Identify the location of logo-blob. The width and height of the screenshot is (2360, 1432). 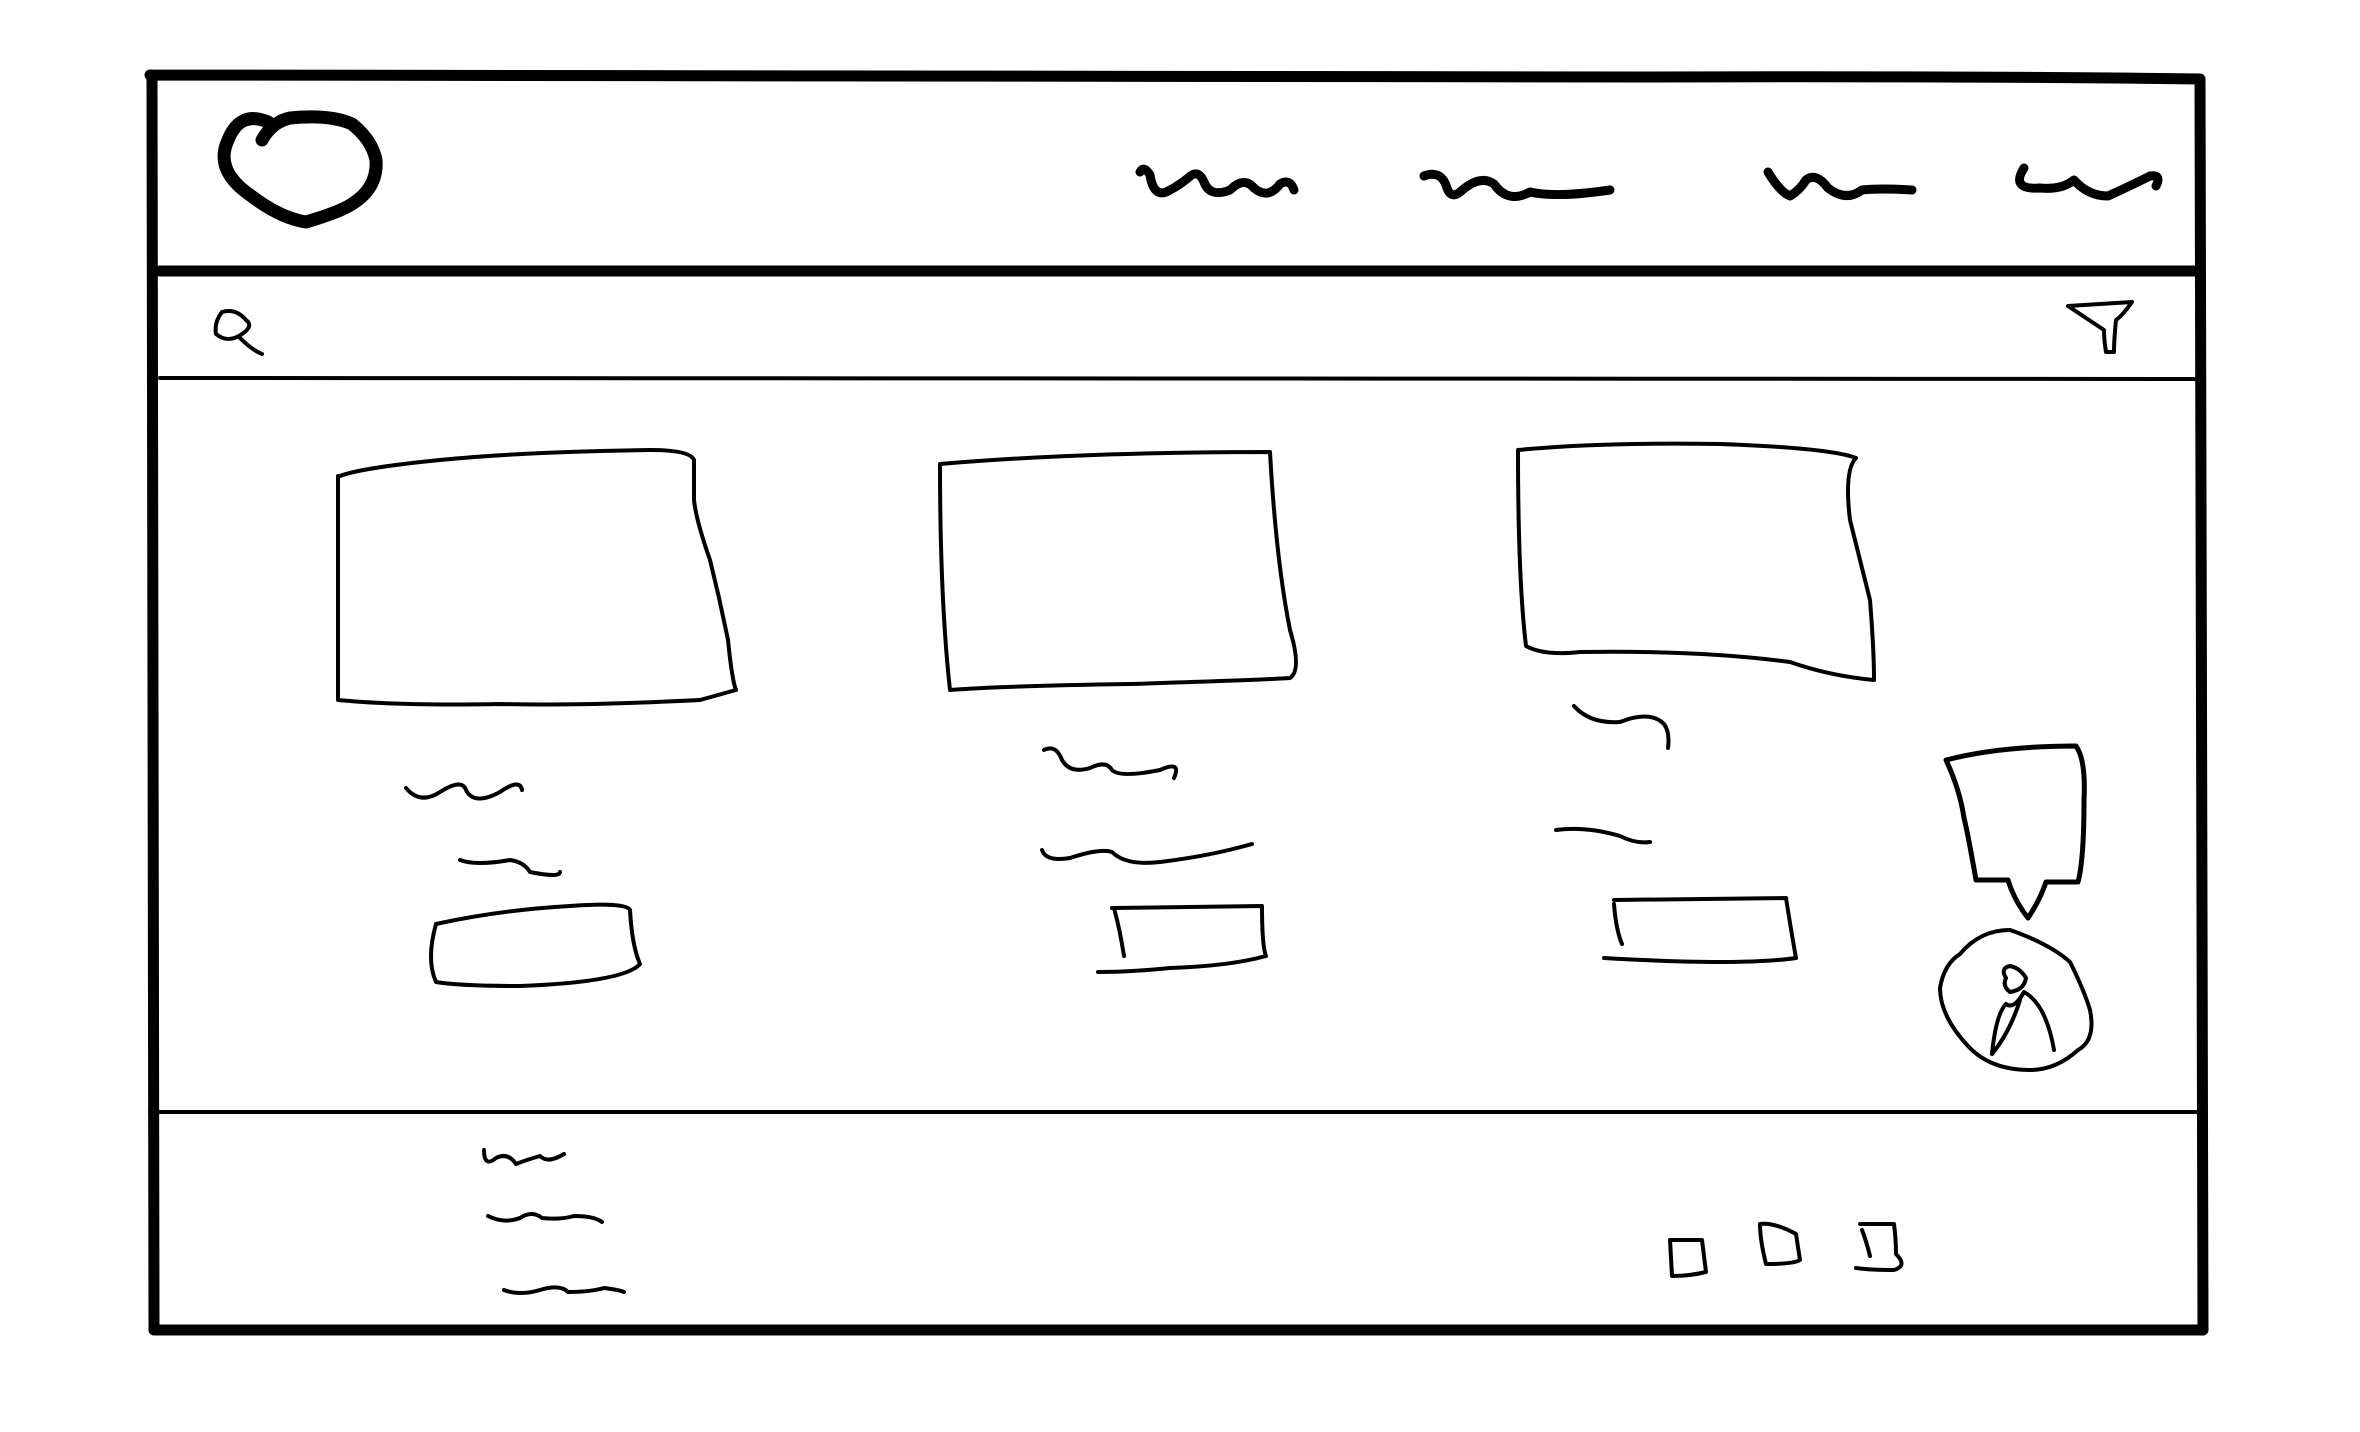
(300, 169).